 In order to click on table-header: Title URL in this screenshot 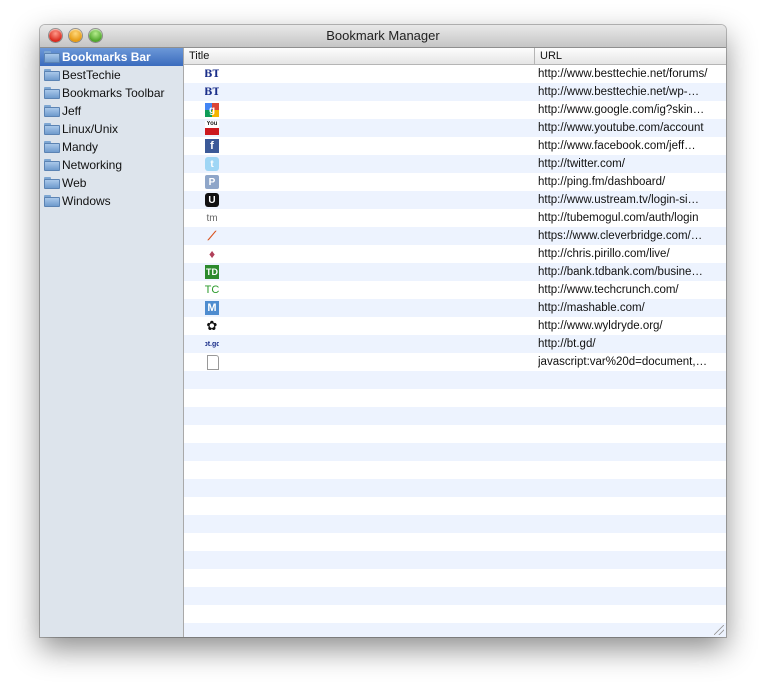, I will do `click(455, 56)`.